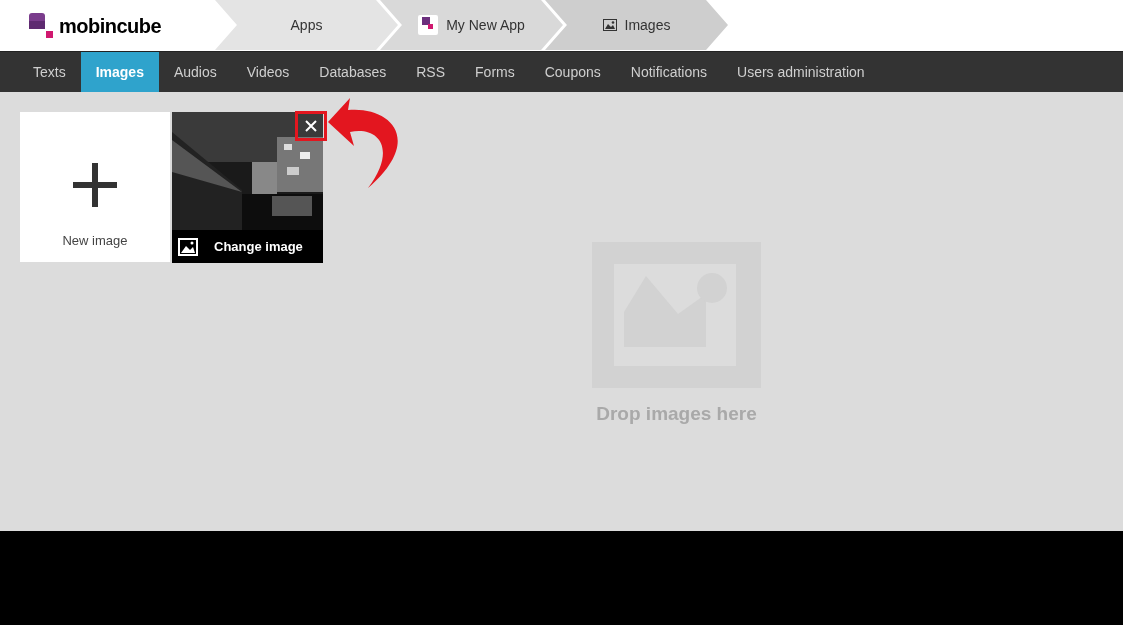 The height and width of the screenshot is (625, 1123). I want to click on nav-tab: Notifications, so click(669, 72).